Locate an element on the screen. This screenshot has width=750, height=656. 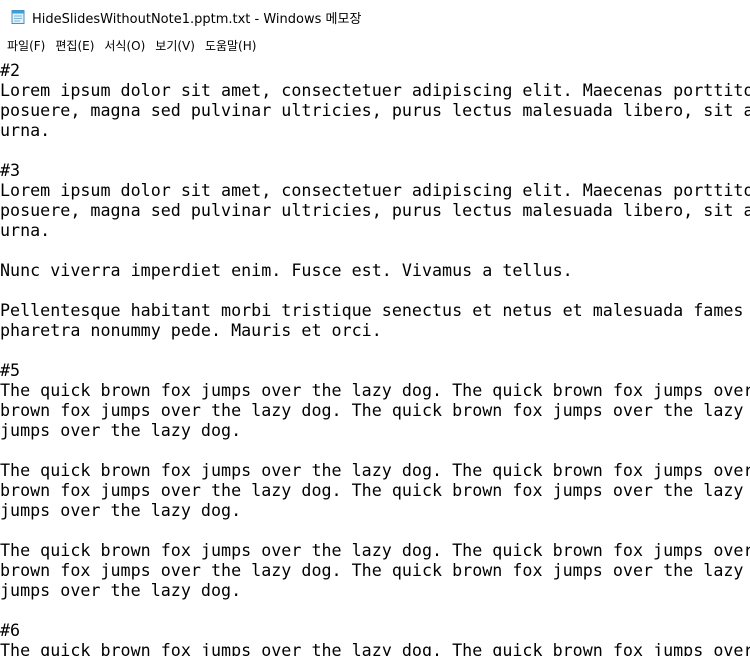
menu-format: 서식(O) is located at coordinates (124, 45).